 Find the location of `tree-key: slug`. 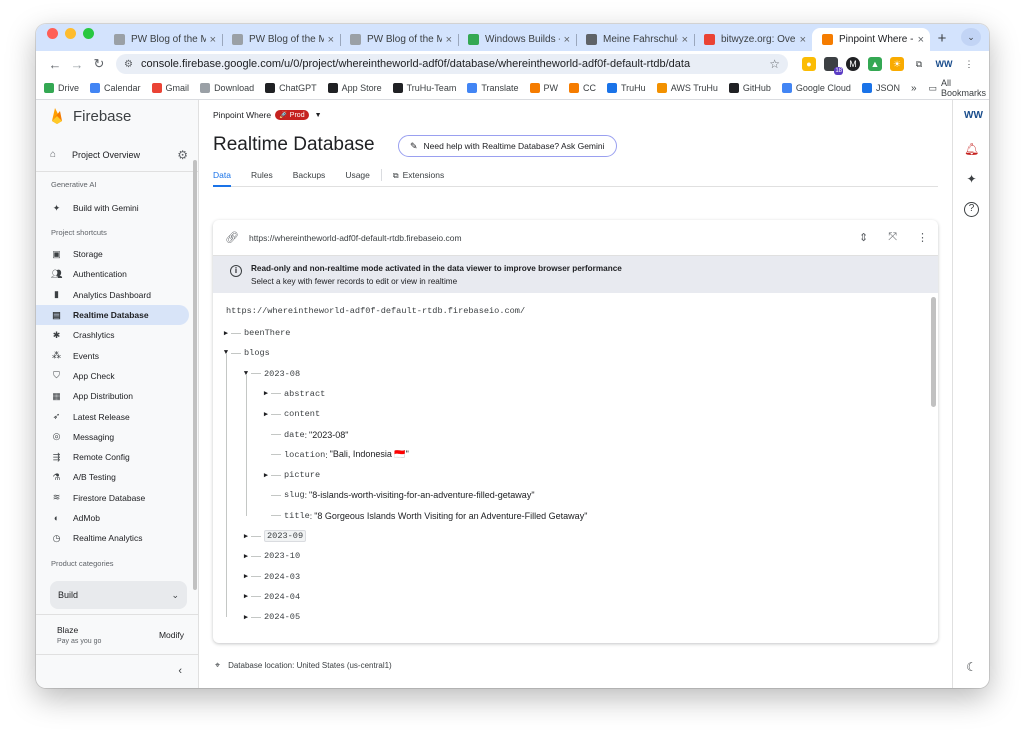

tree-key: slug is located at coordinates (294, 495).